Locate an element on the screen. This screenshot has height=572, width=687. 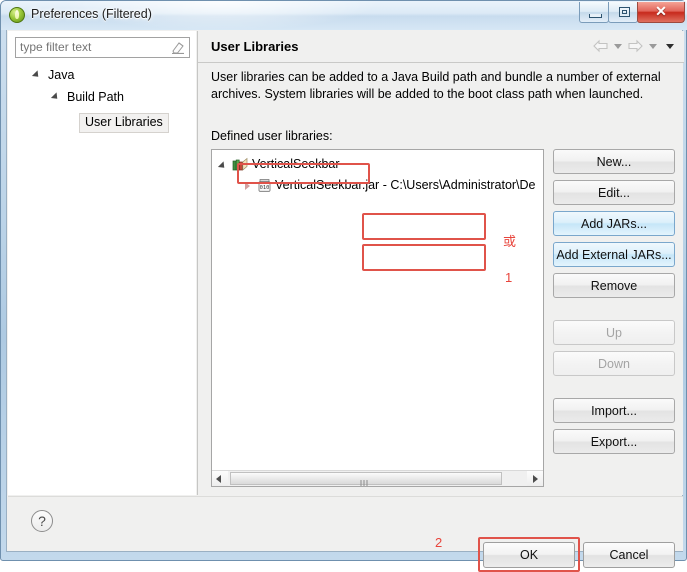
remove-button: Remove is located at coordinates (614, 285).